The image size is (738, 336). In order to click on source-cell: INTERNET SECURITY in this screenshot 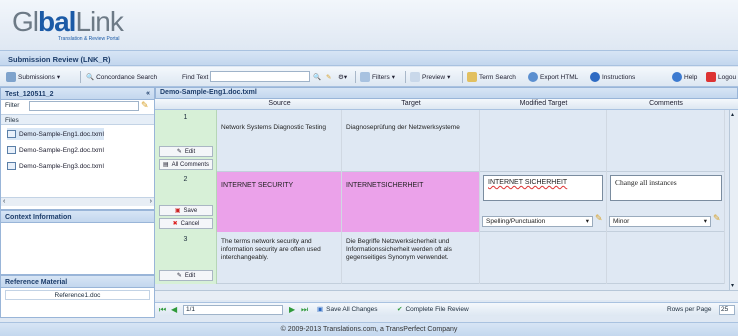, I will do `click(279, 202)`.